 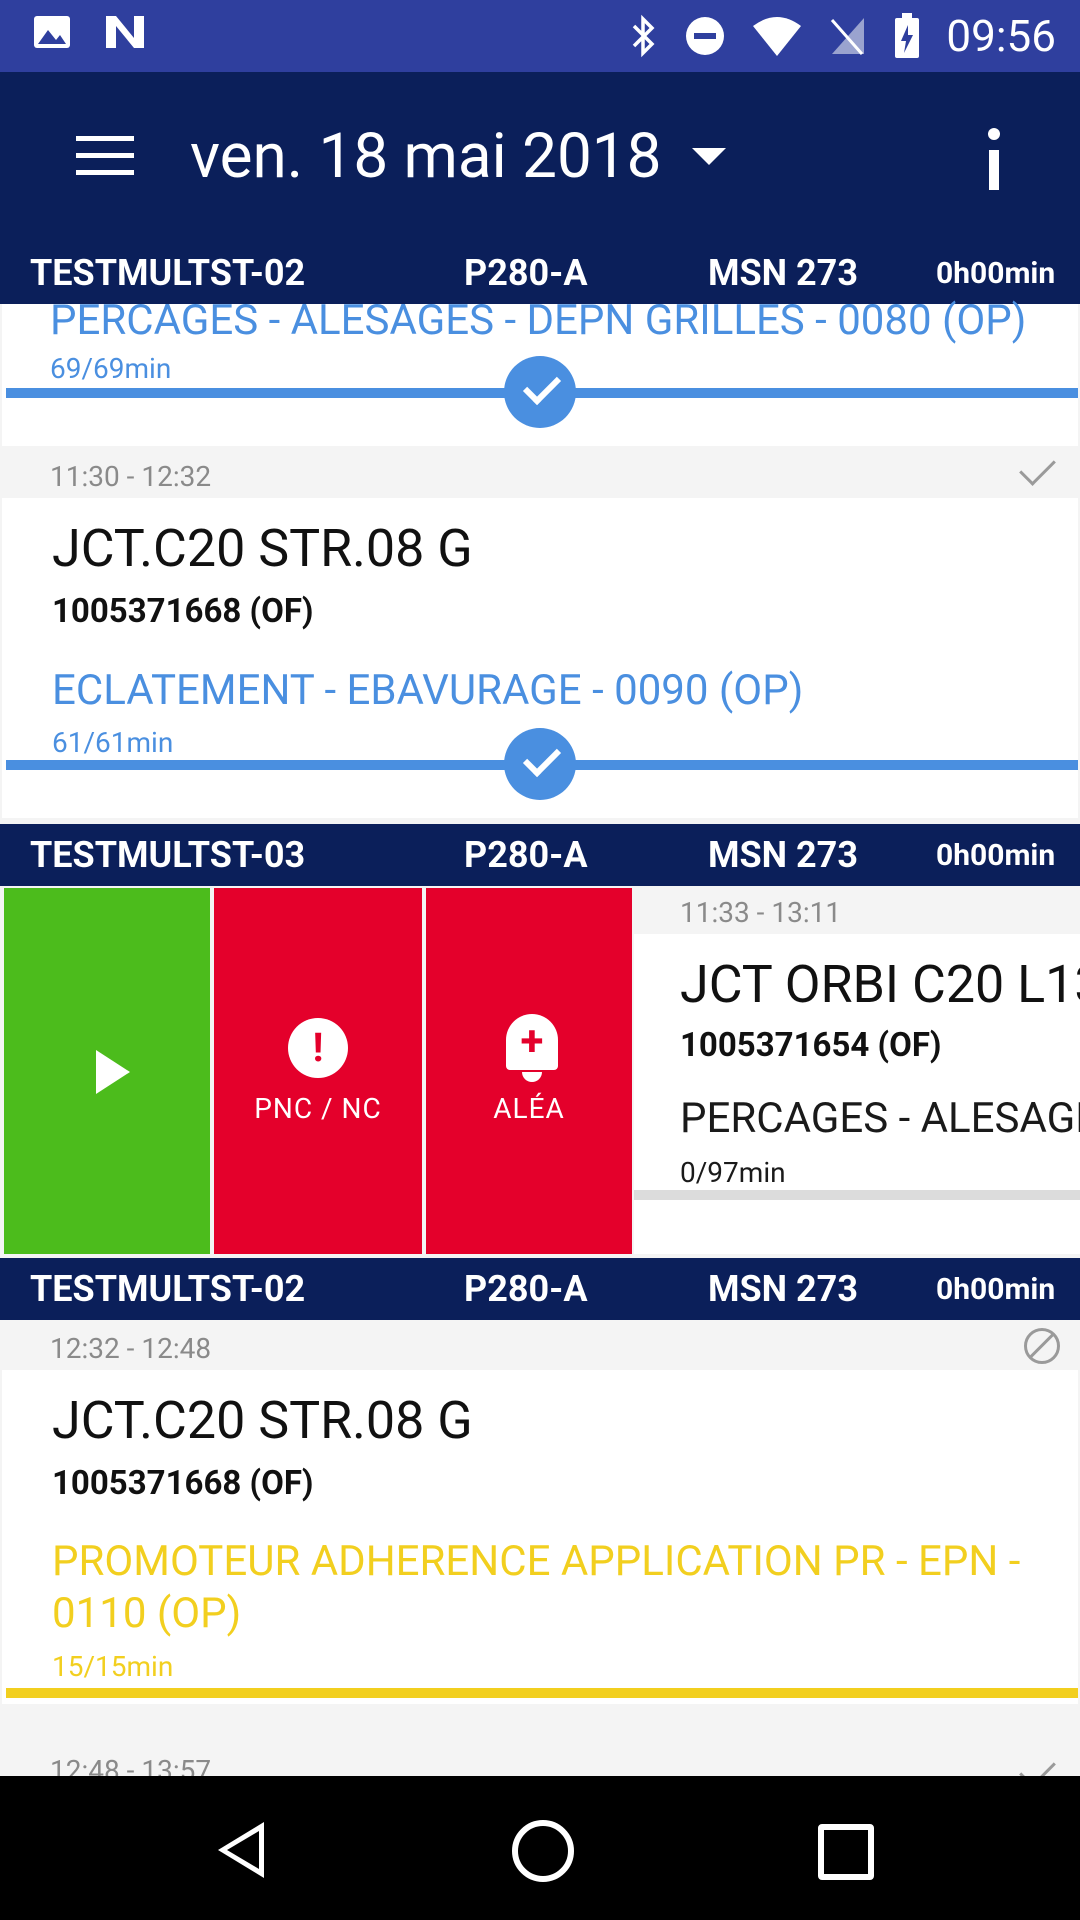 I want to click on group-name: TESTMULTST-03, so click(x=168, y=855).